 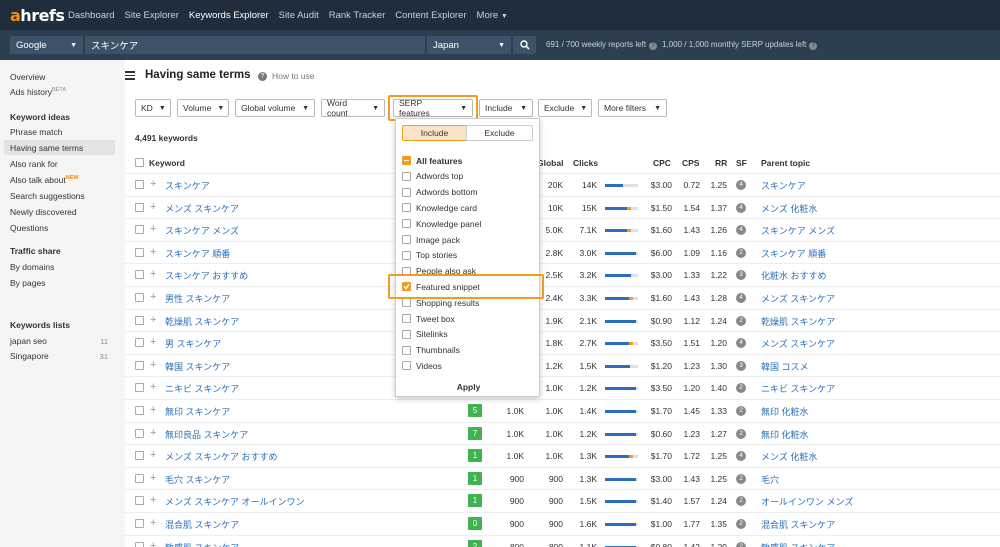 What do you see at coordinates (807, 501) in the screenshot?
I see `parent-topic-link: オールインワン メンズ` at bounding box center [807, 501].